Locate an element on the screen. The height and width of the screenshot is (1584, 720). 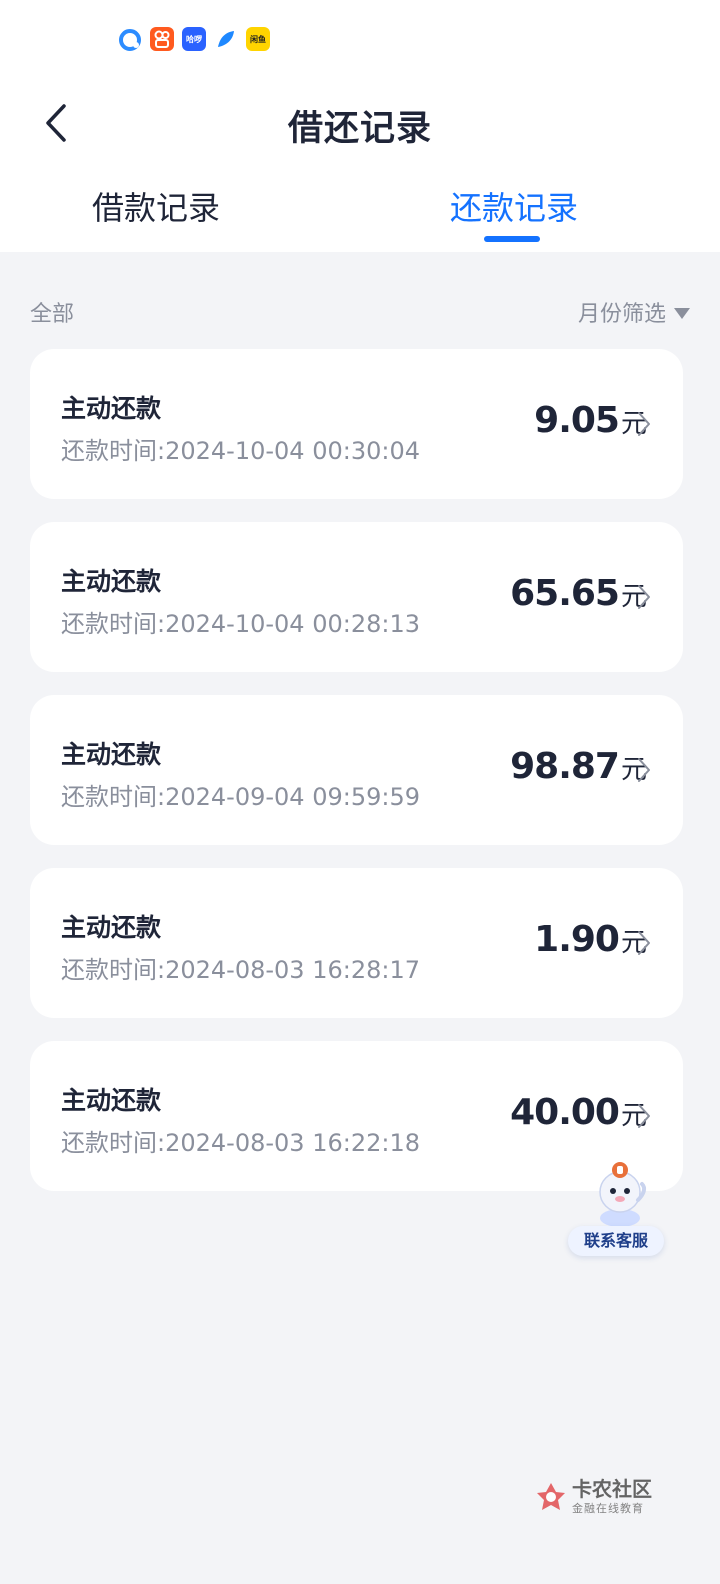
logo-icon is located at coordinates (551, 1496).